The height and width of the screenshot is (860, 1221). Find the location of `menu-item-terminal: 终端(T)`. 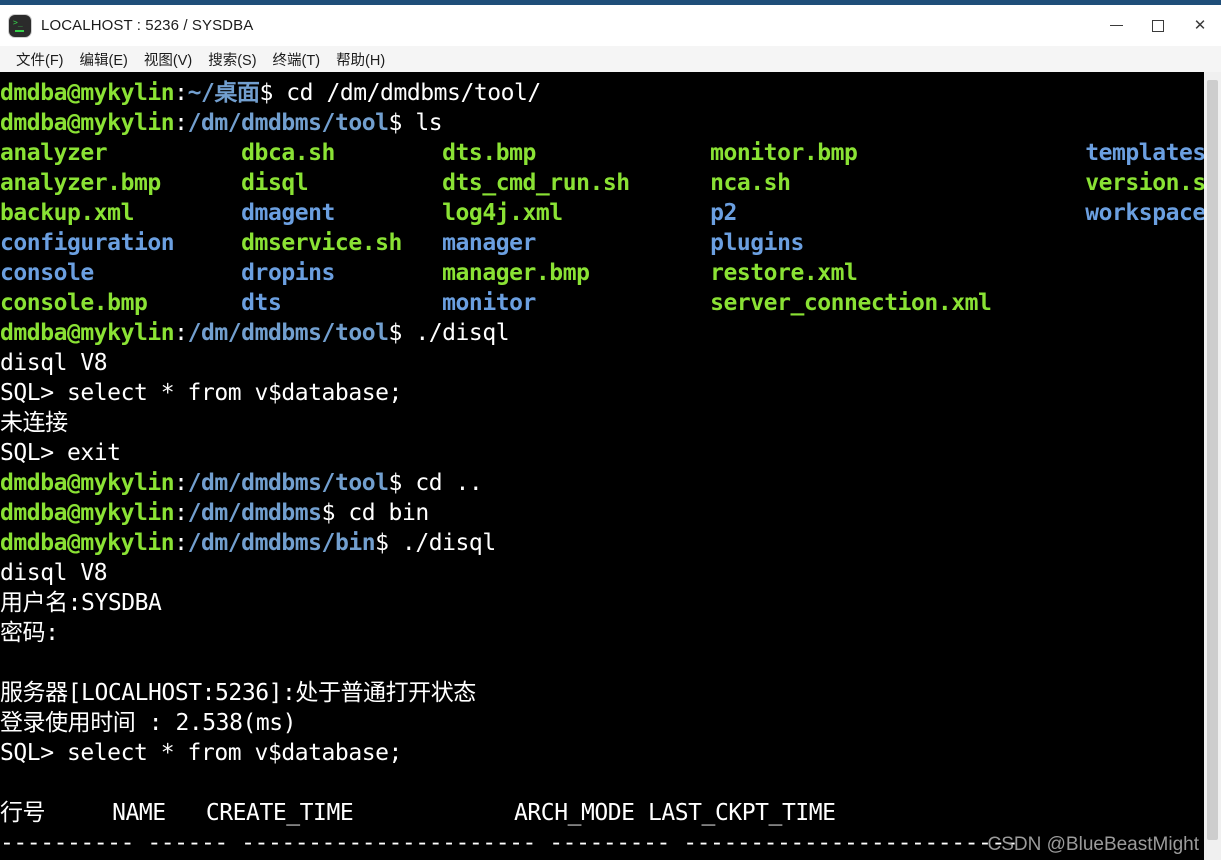

menu-item-terminal: 终端(T) is located at coordinates (297, 59).